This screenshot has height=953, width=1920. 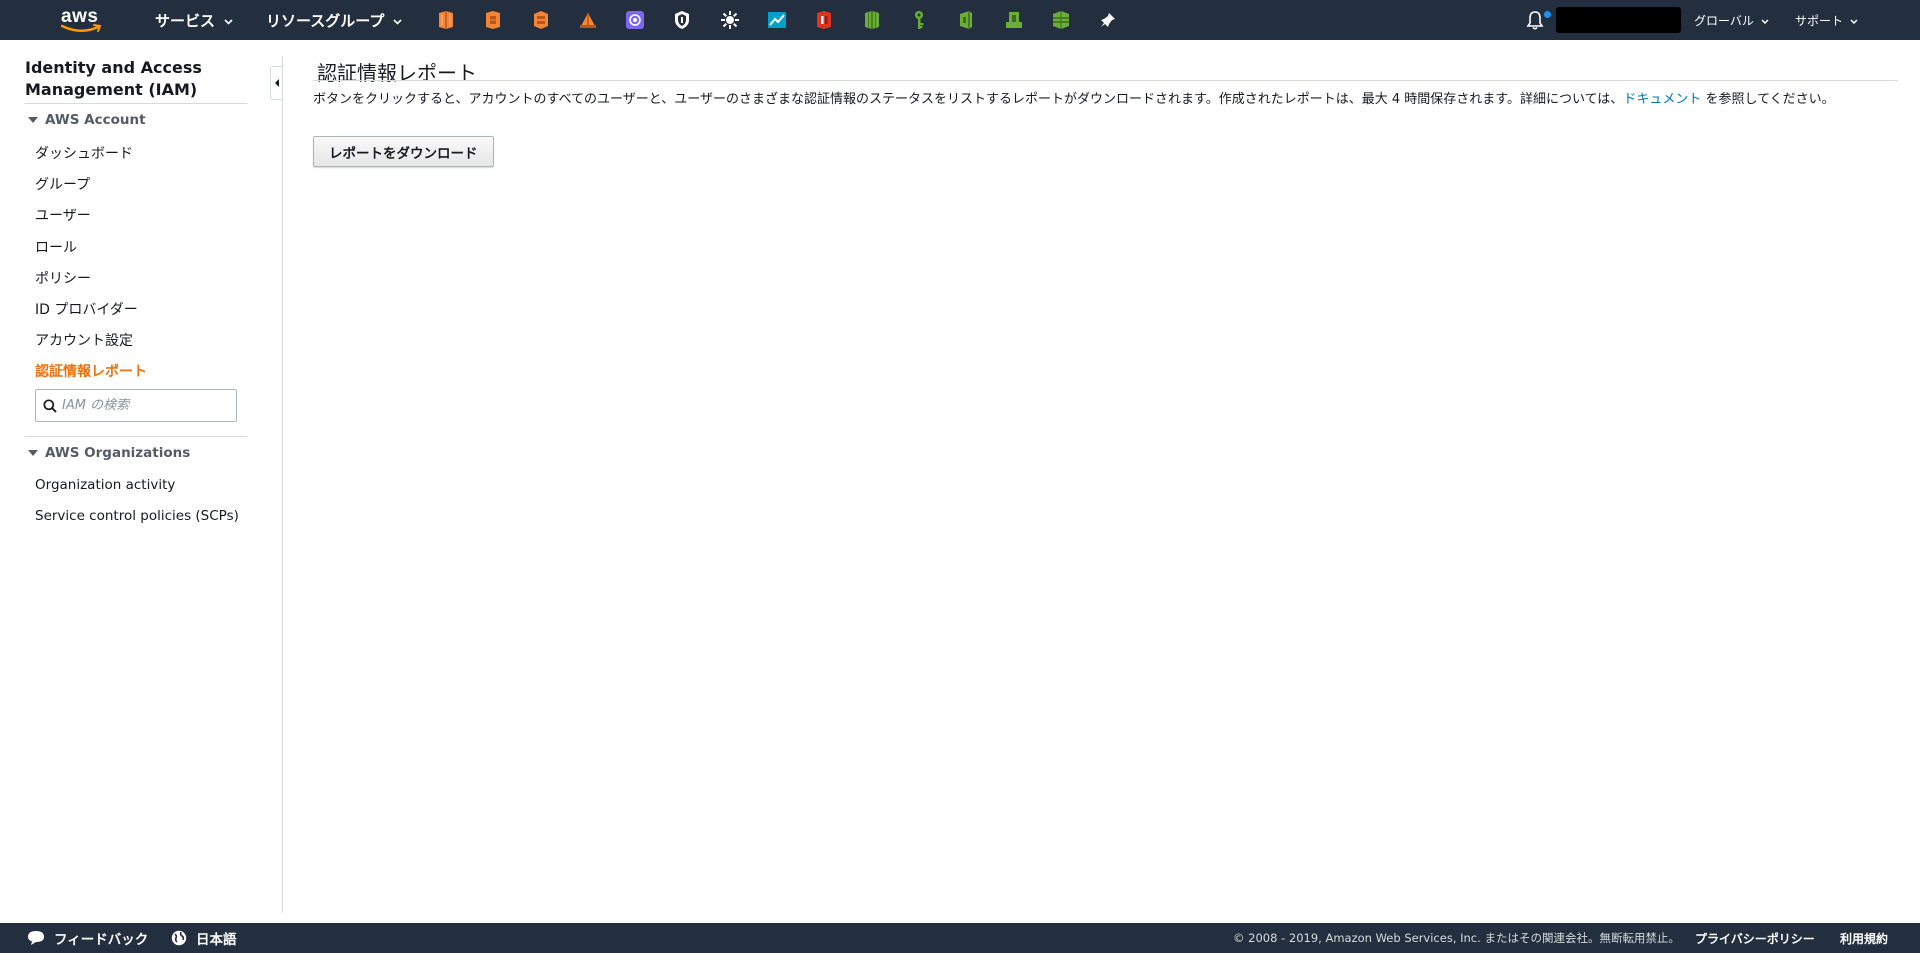 What do you see at coordinates (105, 485) in the screenshot?
I see `sidebar-item-organization-activity: Organization activity` at bounding box center [105, 485].